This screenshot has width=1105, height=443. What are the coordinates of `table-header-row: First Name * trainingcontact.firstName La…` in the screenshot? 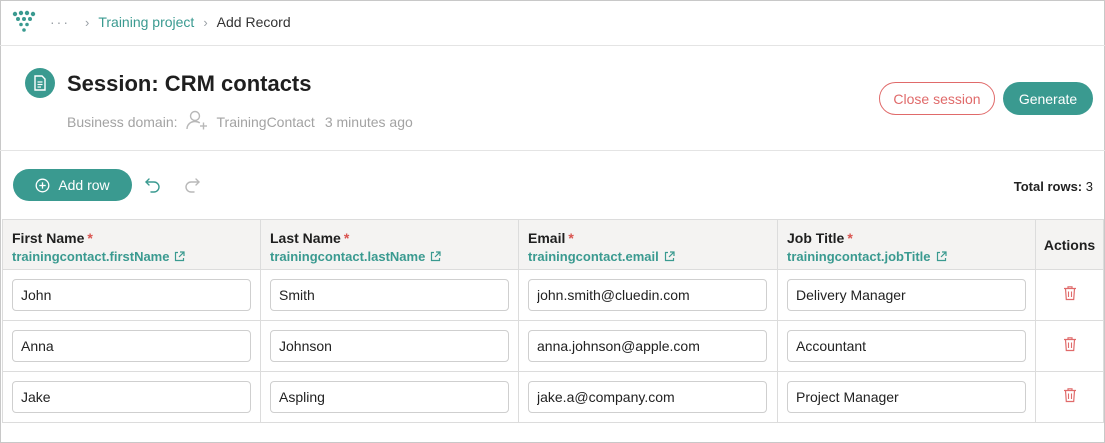 It's located at (553, 244).